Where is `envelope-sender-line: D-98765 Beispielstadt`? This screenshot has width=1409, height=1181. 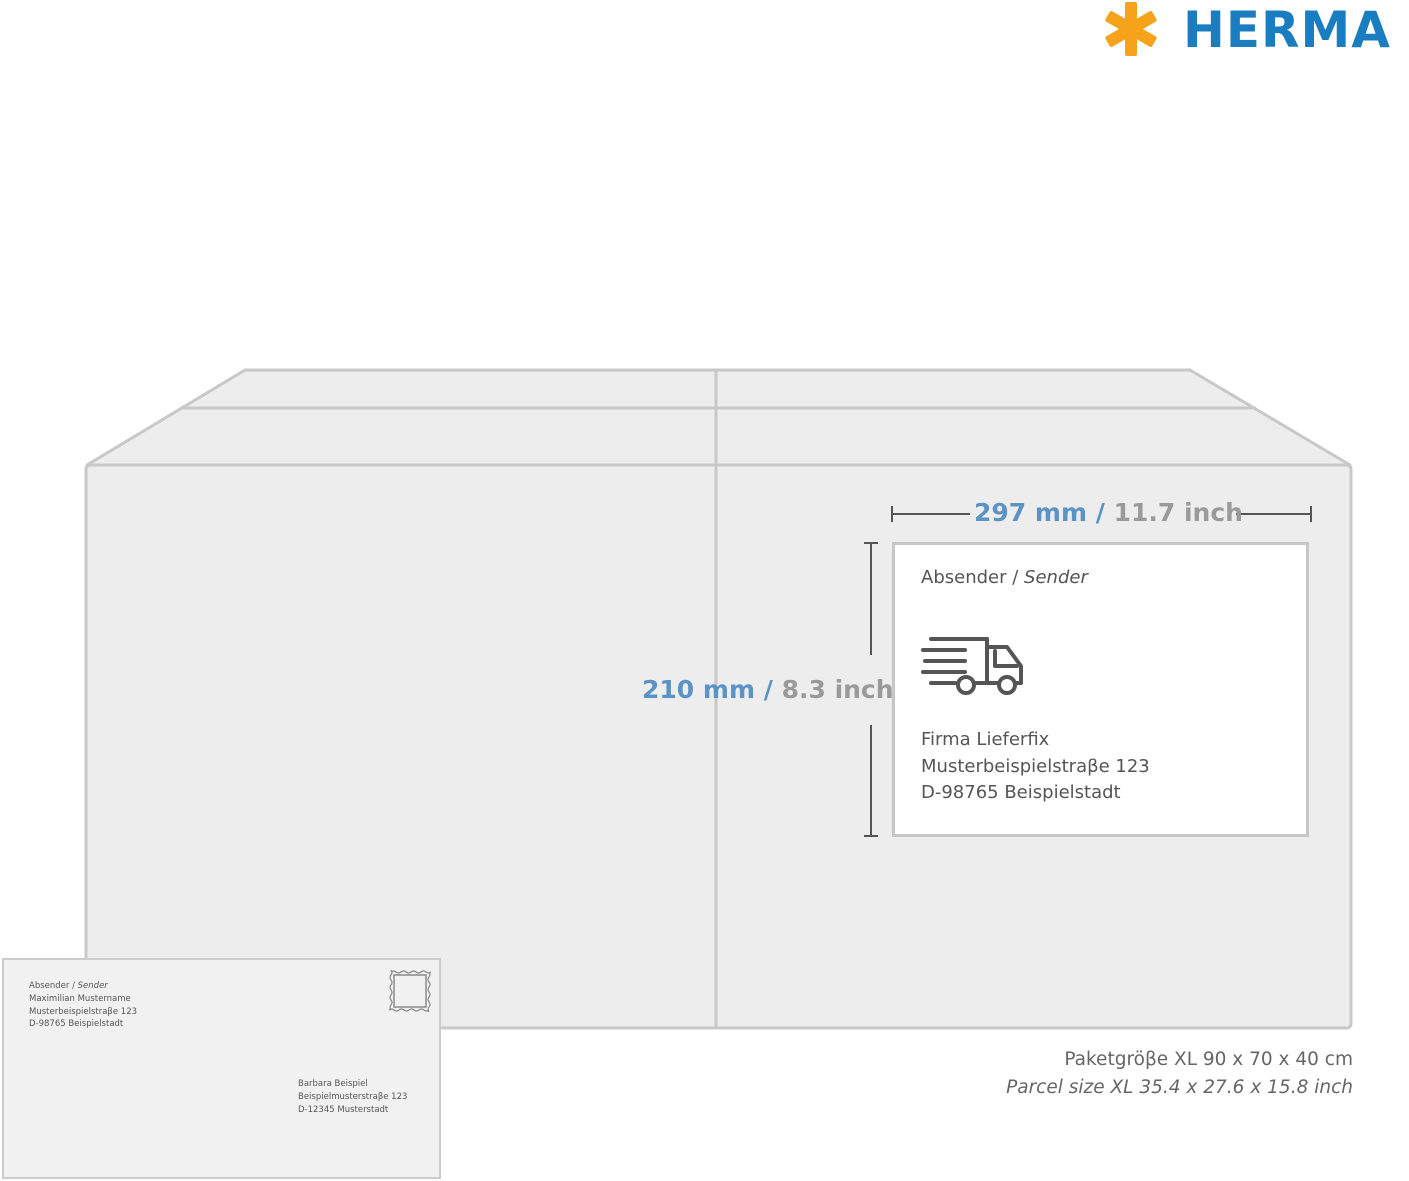 envelope-sender-line: D-98765 Beispielstadt is located at coordinates (76, 1024).